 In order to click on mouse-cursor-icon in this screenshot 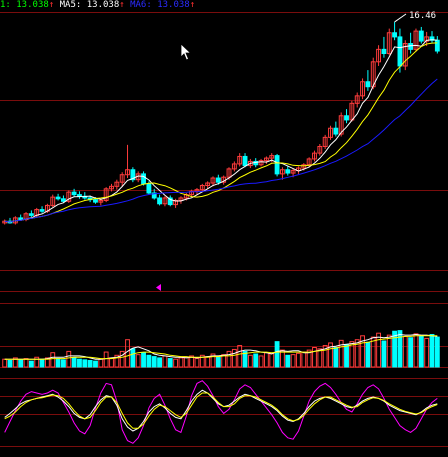, I will do `click(186, 52)`.